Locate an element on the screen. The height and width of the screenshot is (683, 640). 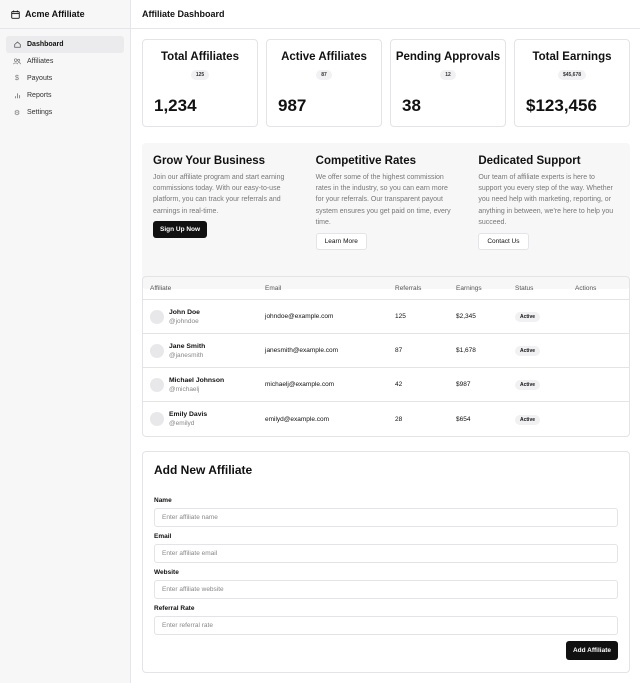
contact-us-button: Contact Us is located at coordinates (503, 241).